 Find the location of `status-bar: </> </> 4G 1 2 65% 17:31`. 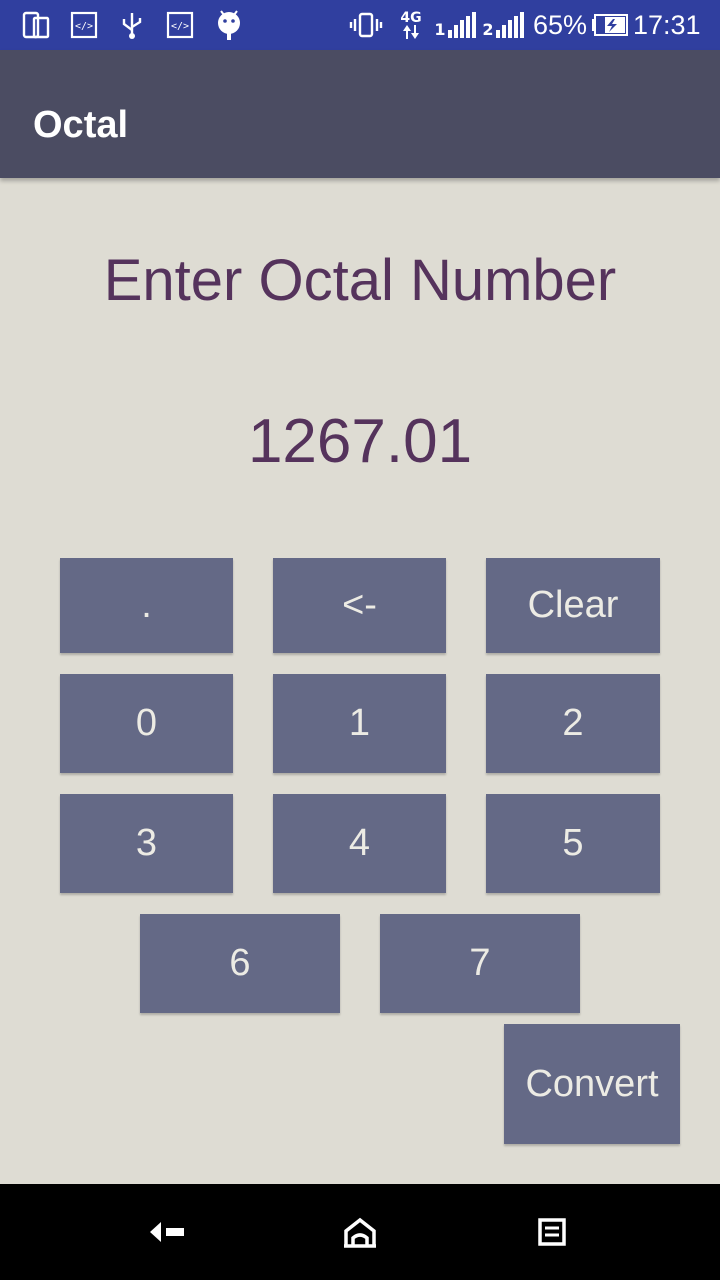

status-bar: </> </> 4G 1 2 65% 17:31 is located at coordinates (360, 25).